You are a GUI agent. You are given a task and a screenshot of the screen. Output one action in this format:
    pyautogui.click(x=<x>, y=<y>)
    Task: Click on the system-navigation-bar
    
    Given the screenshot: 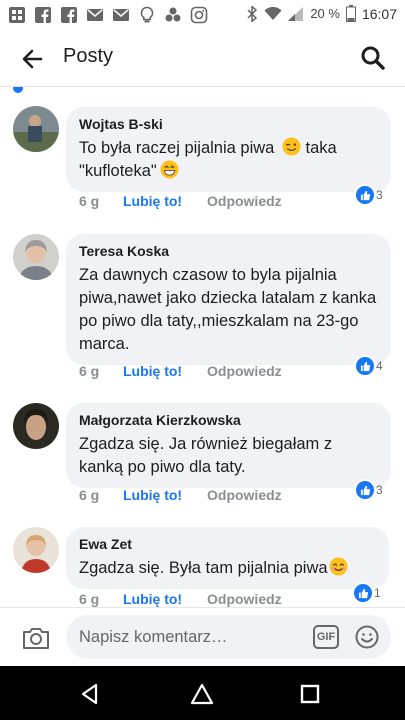 What is the action you would take?
    pyautogui.click(x=202, y=693)
    